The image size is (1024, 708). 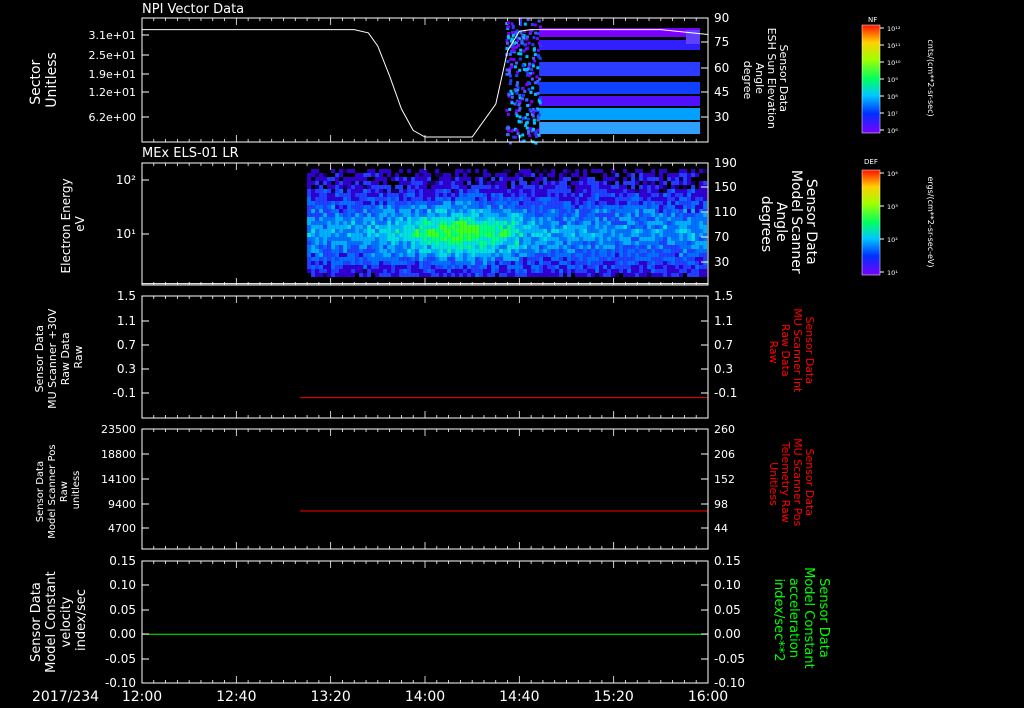 What do you see at coordinates (729, 683) in the screenshot?
I see `tick-label: -0.10` at bounding box center [729, 683].